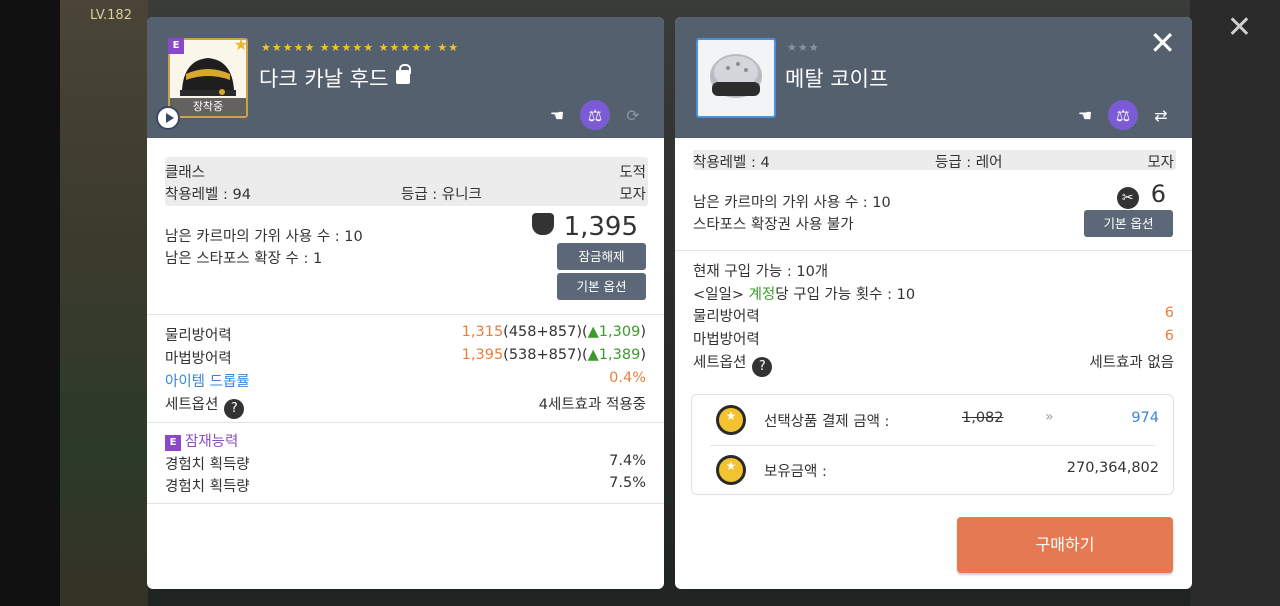  I want to click on purchase-limit: <일일> 계정당 구입 가능 횟수 : 10, so click(933, 293).